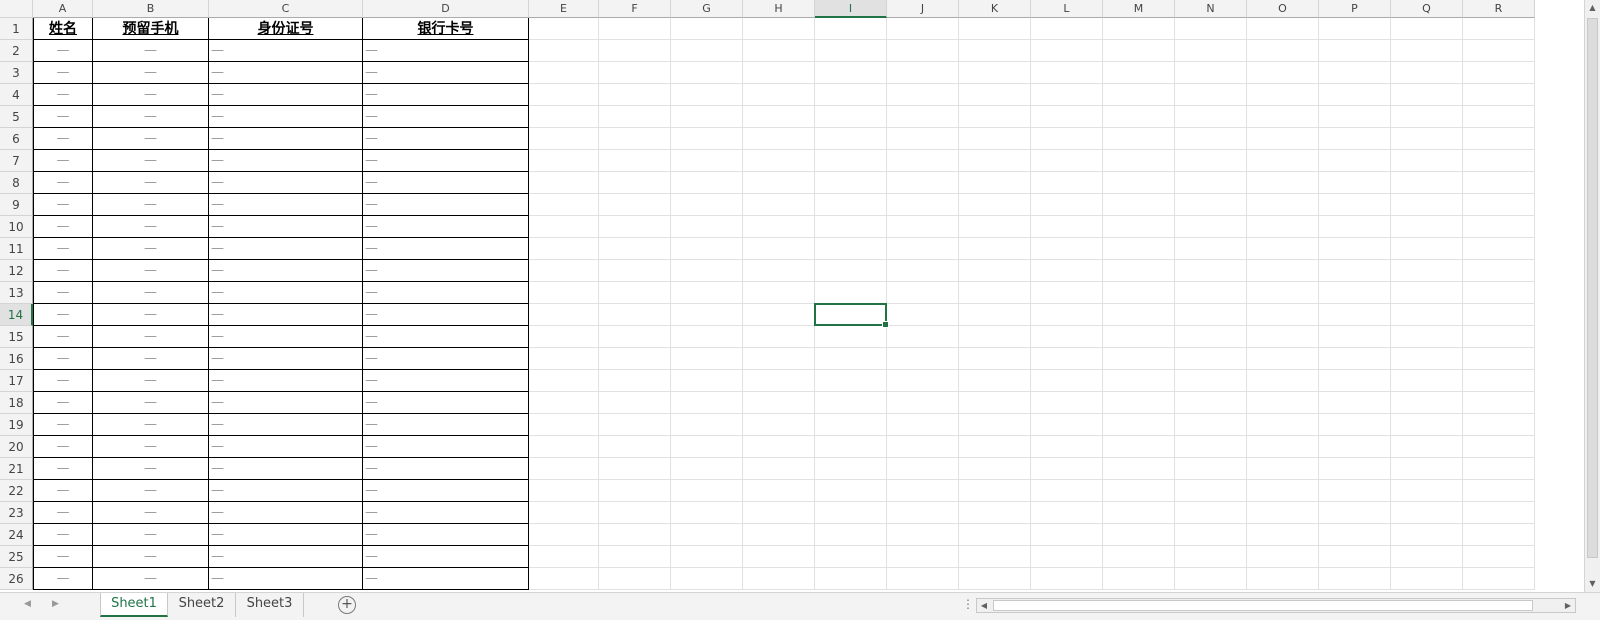 The width and height of the screenshot is (1600, 620). What do you see at coordinates (16, 95) in the screenshot?
I see `row-header-4: 4` at bounding box center [16, 95].